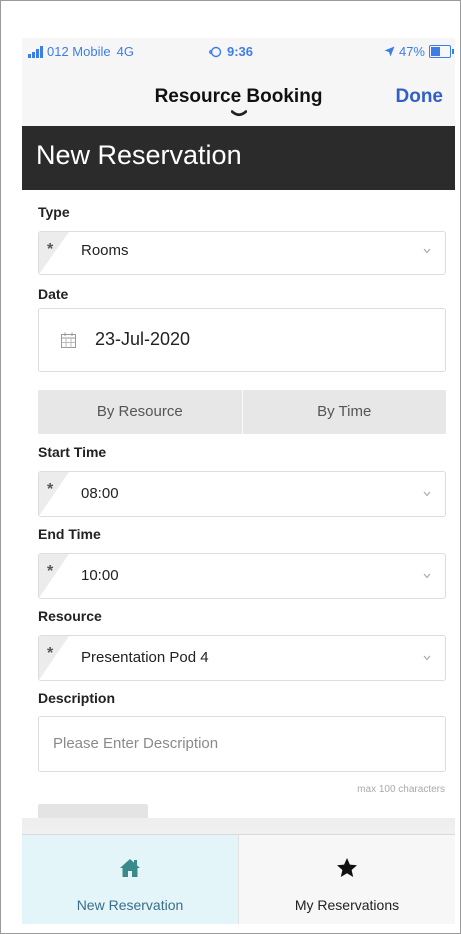 The height and width of the screenshot is (934, 461). I want to click on home-icon, so click(130, 868).